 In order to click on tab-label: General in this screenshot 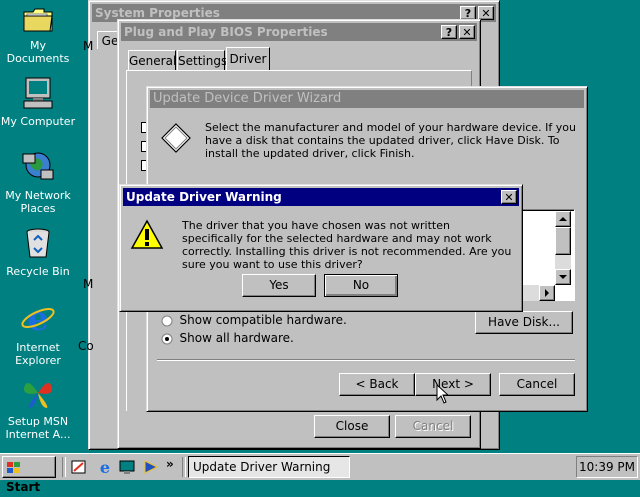, I will do `click(153, 61)`.